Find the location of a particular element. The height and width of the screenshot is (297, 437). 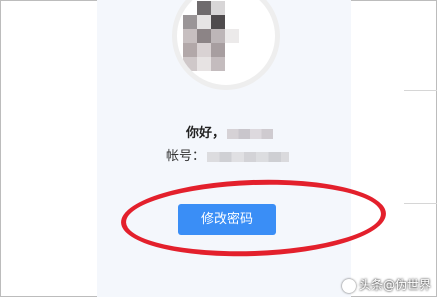

account-row: 帐号： is located at coordinates (228, 157).